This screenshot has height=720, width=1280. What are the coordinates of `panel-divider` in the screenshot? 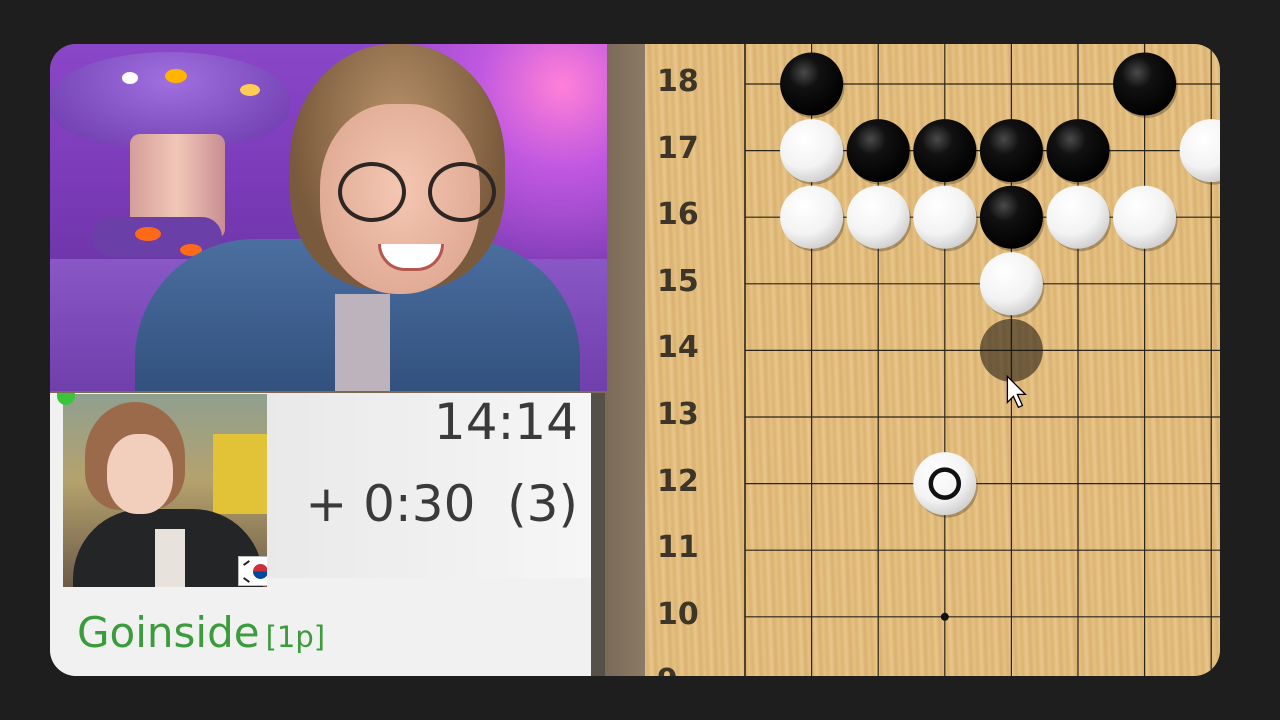 It's located at (598, 534).